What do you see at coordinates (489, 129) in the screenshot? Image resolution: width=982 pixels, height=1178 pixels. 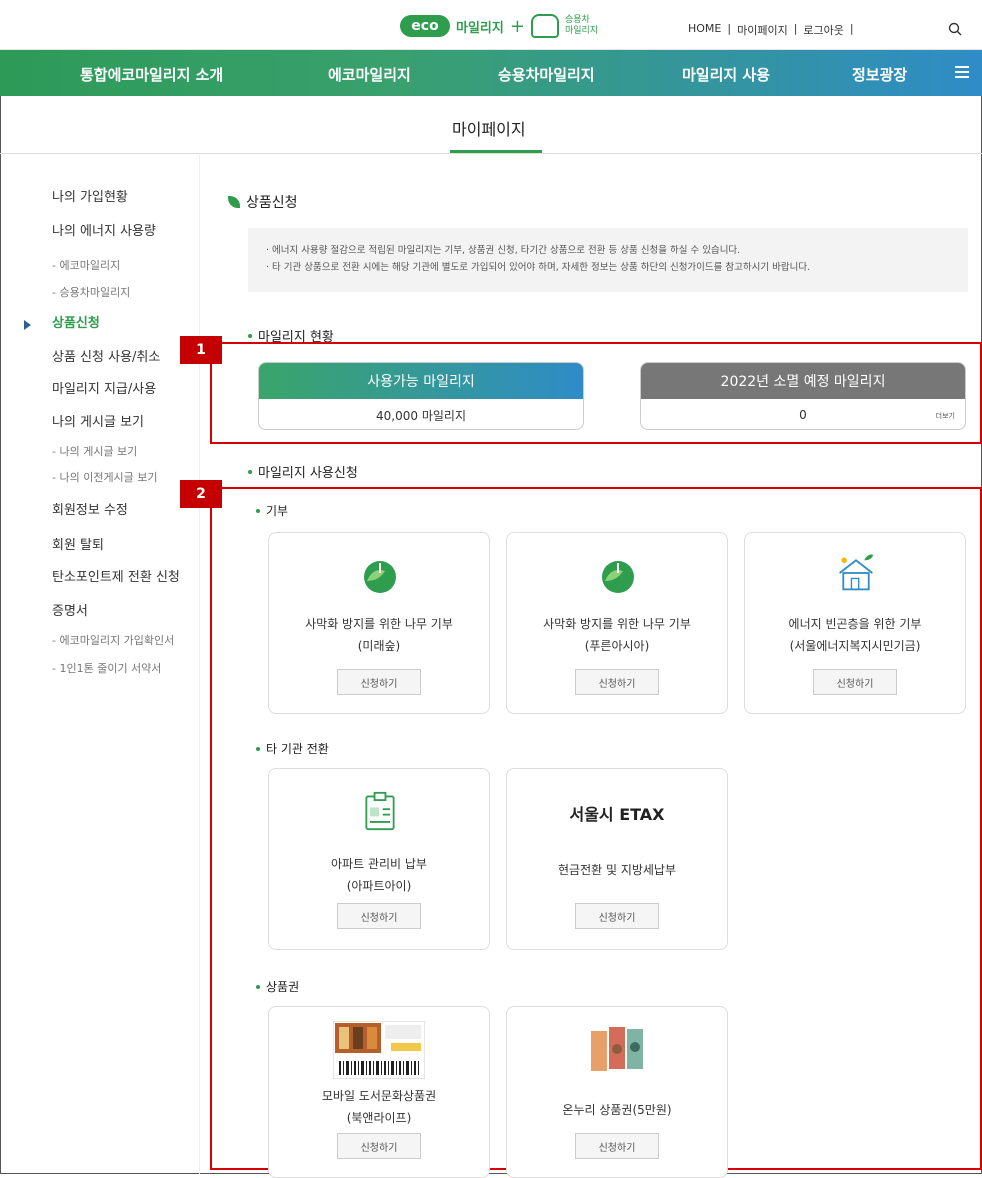 I see `page-section-title: 마이페이지` at bounding box center [489, 129].